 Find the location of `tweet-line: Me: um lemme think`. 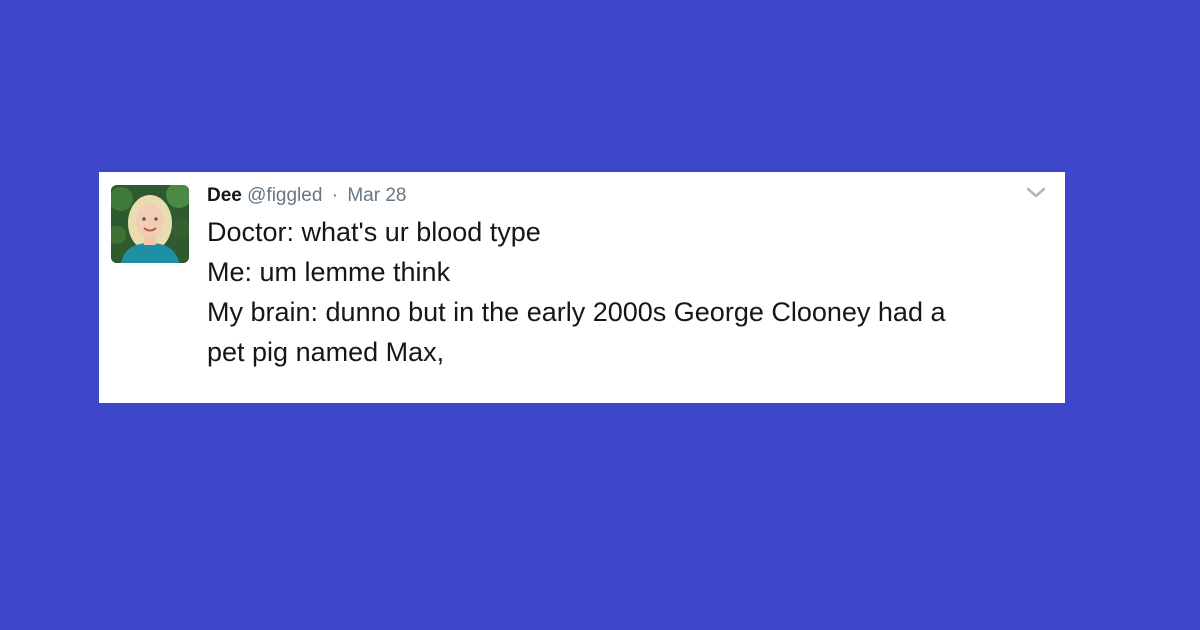

tweet-line: Me: um lemme think is located at coordinates (329, 272).